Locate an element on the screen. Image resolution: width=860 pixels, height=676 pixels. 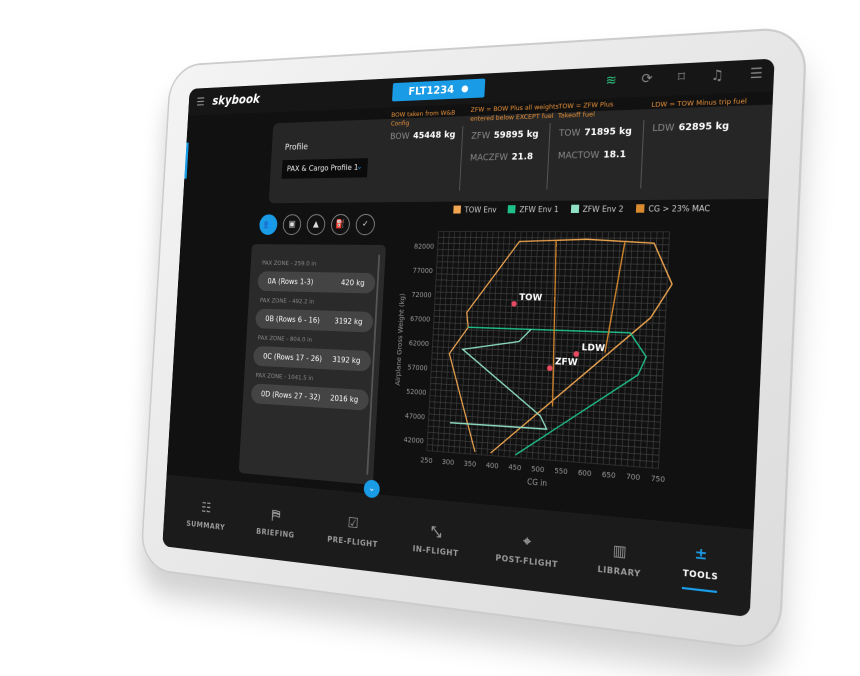
nav-label: PRE-FLIGHT is located at coordinates (352, 541).